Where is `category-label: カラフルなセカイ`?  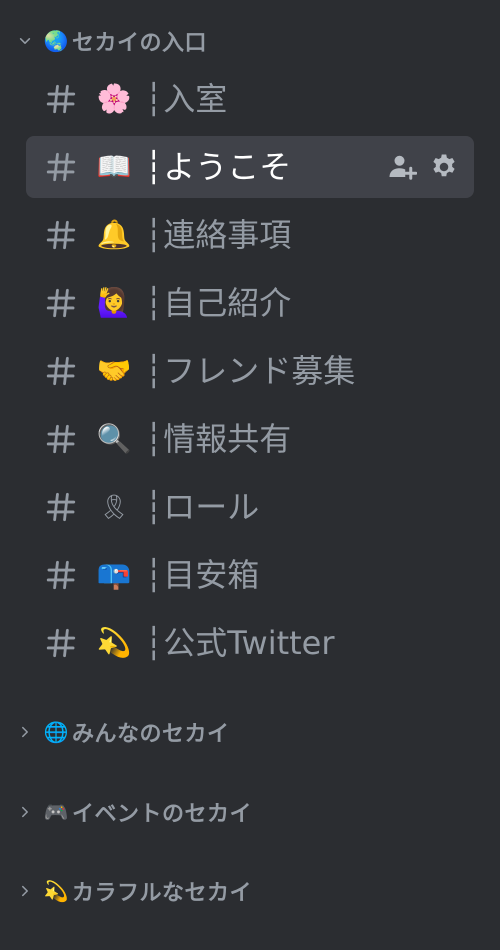 category-label: カラフルなセカイ is located at coordinates (162, 893).